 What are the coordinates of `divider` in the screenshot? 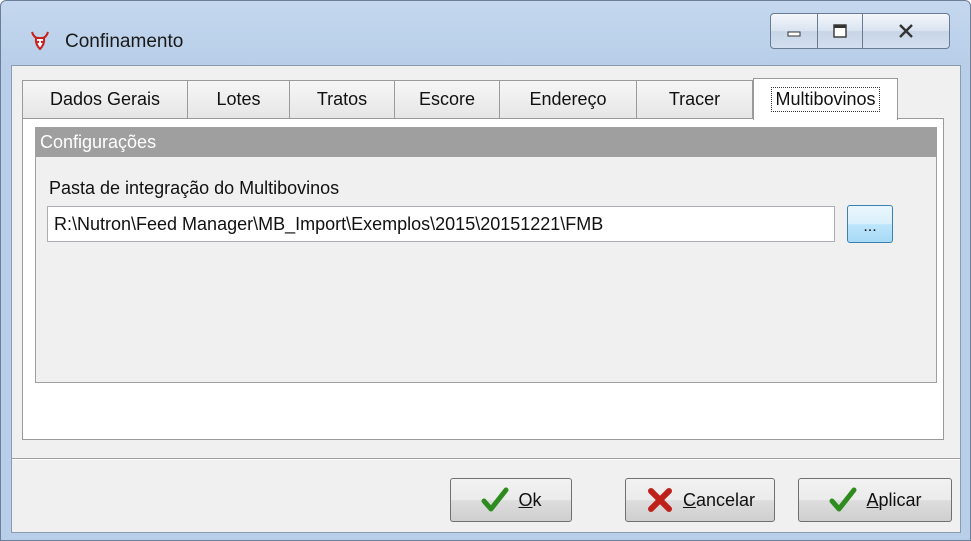 It's located at (486, 459).